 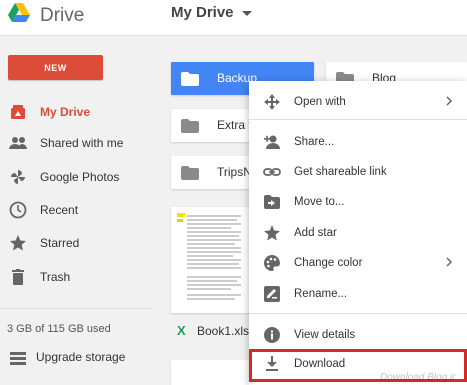 What do you see at coordinates (18, 177) in the screenshot?
I see `pinwheel-icon` at bounding box center [18, 177].